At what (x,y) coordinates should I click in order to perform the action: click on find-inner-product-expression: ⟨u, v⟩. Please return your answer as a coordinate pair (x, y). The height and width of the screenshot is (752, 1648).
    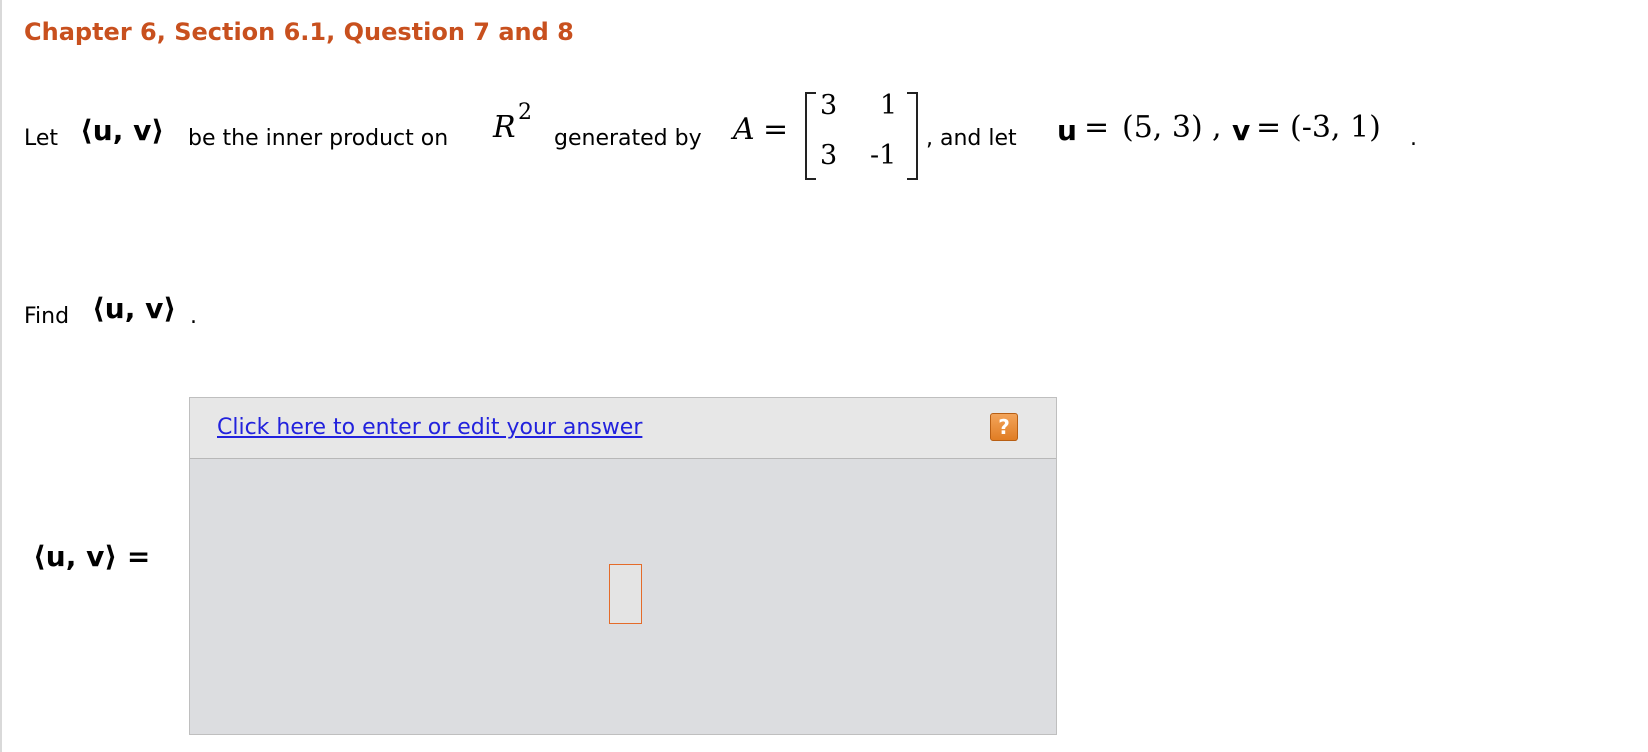
    Looking at the image, I should click on (134, 308).